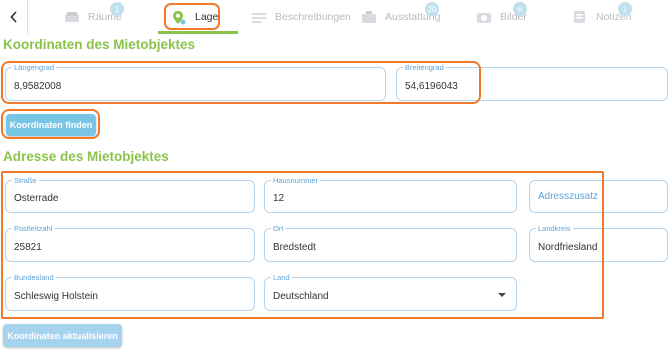  What do you see at coordinates (296, 180) in the screenshot?
I see `house-number-label: Hausnummer` at bounding box center [296, 180].